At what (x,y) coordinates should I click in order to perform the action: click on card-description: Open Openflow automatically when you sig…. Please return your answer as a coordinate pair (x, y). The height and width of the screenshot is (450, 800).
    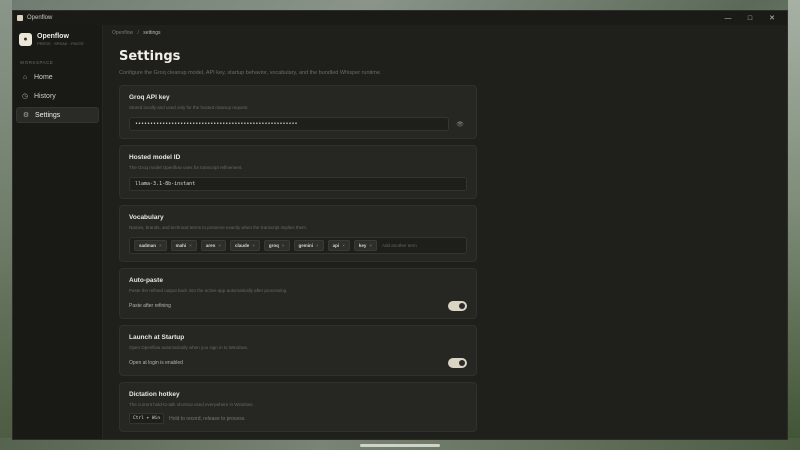
    Looking at the image, I should click on (189, 347).